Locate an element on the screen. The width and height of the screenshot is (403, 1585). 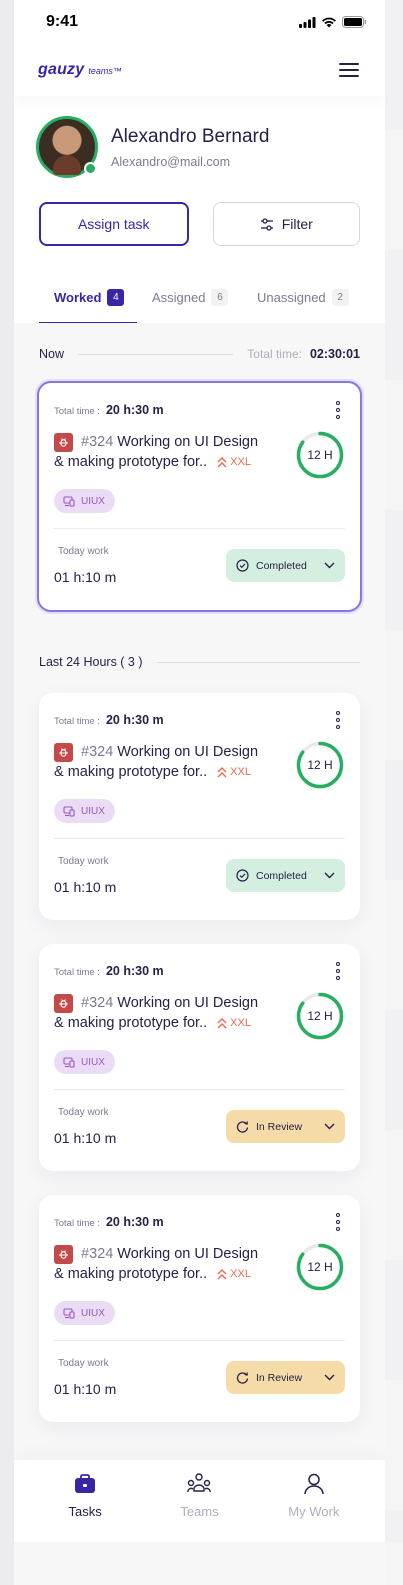
app-header: gauzy teams™ is located at coordinates (199, 70).